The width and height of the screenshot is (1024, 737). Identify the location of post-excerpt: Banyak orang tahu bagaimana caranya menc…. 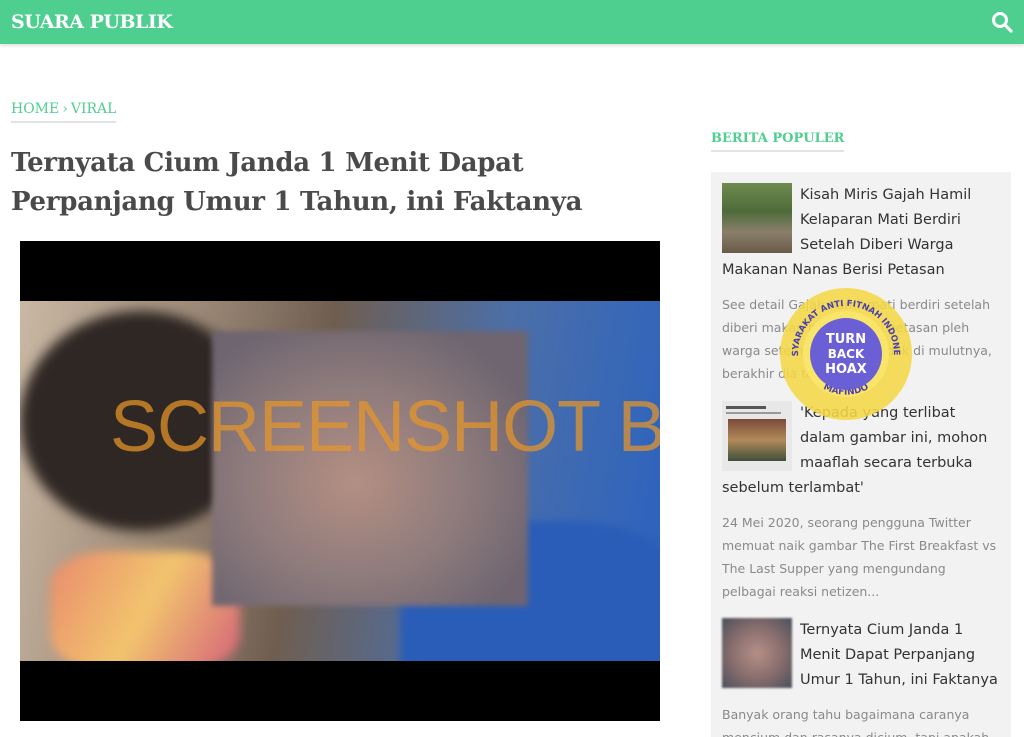
(855, 722).